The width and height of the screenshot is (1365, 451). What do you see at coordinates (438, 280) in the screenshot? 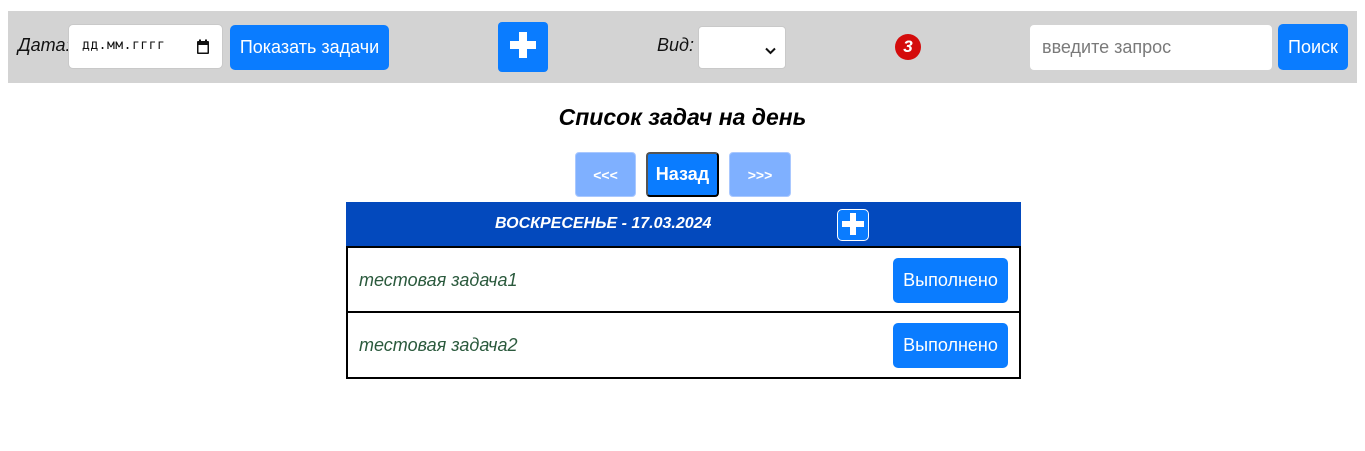
I see `task-text: тестовая задача1` at bounding box center [438, 280].